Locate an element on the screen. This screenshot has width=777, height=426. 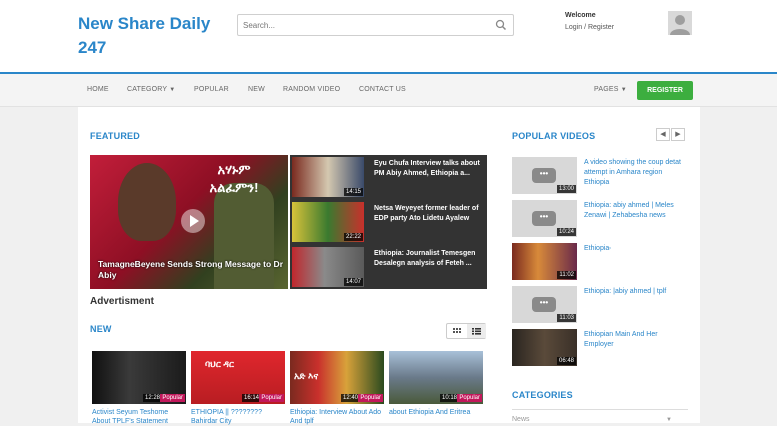
popular-video-item: 11:02 Ethiopia፡ is located at coordinates (600, 262).